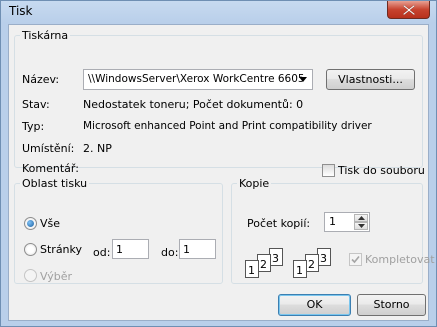 Image resolution: width=437 pixels, height=327 pixels. I want to click on increase-copies-button, so click(361, 218).